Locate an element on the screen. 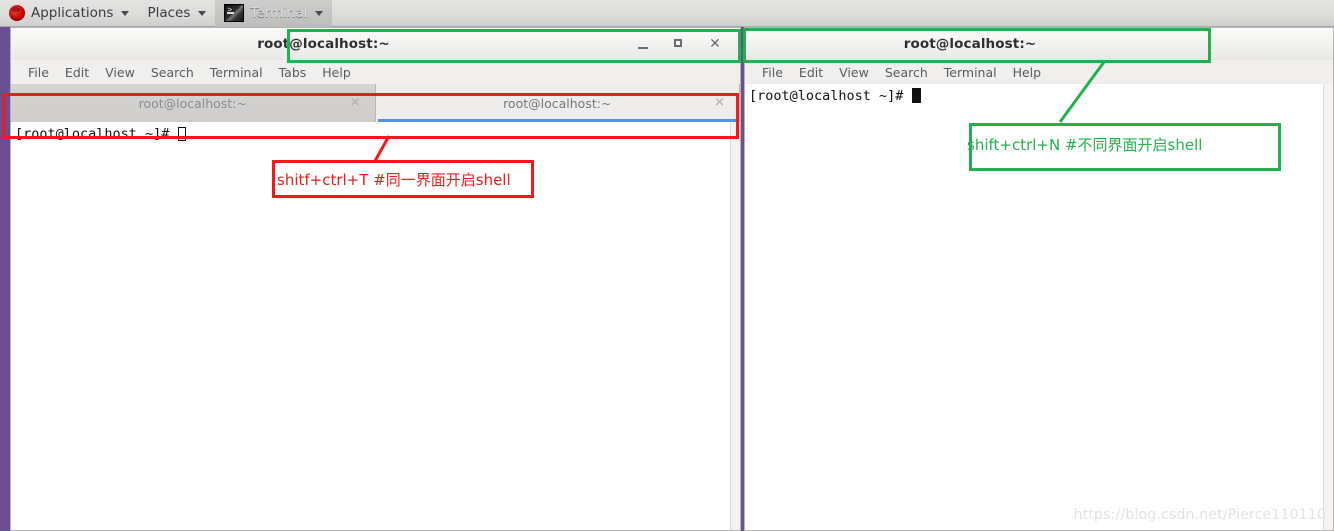  window2-menubar: File Edit View Search Terminal Help is located at coordinates (1039, 72).